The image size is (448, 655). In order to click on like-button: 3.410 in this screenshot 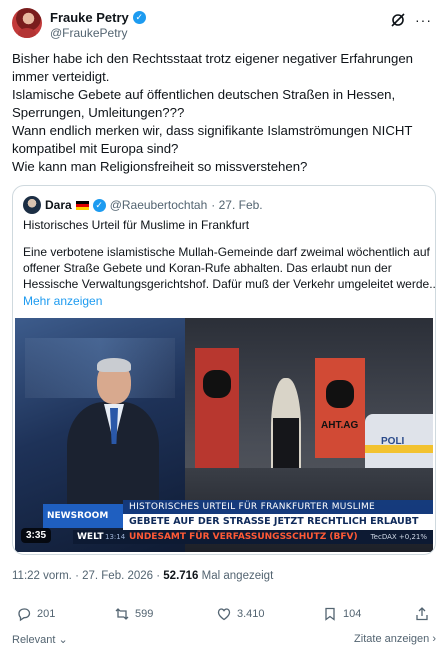, I will do `click(240, 614)`.